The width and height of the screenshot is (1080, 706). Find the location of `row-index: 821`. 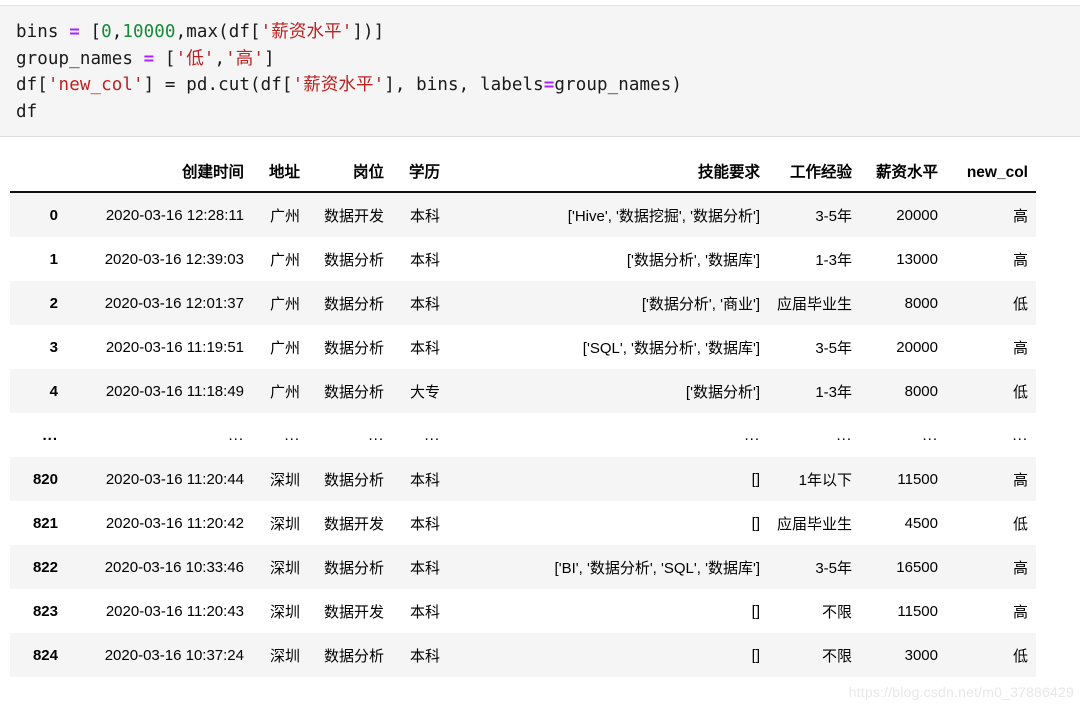

row-index: 821 is located at coordinates (45, 523).